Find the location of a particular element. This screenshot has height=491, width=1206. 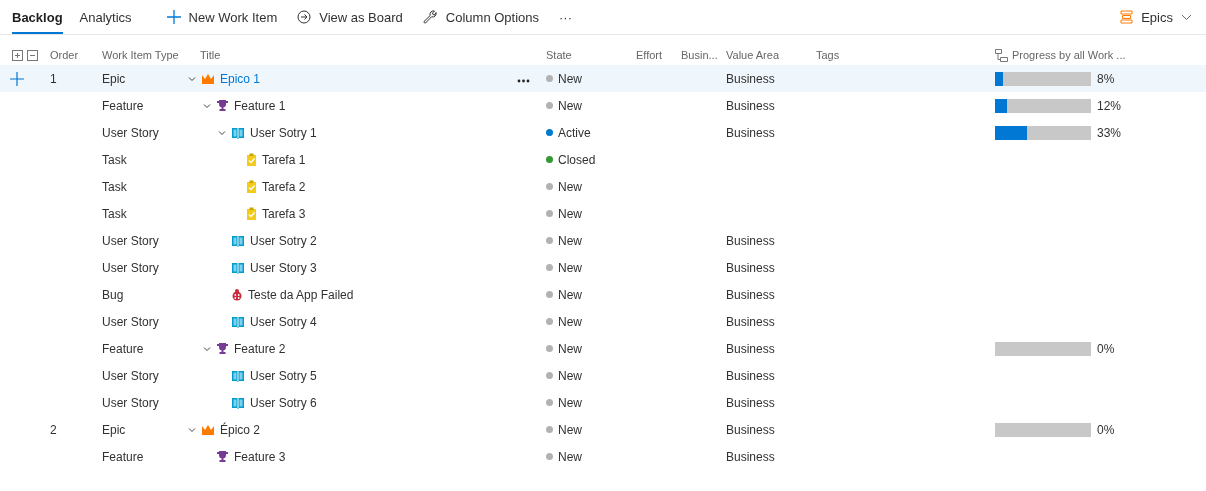

work-item-title: Feature 1 is located at coordinates (260, 105).